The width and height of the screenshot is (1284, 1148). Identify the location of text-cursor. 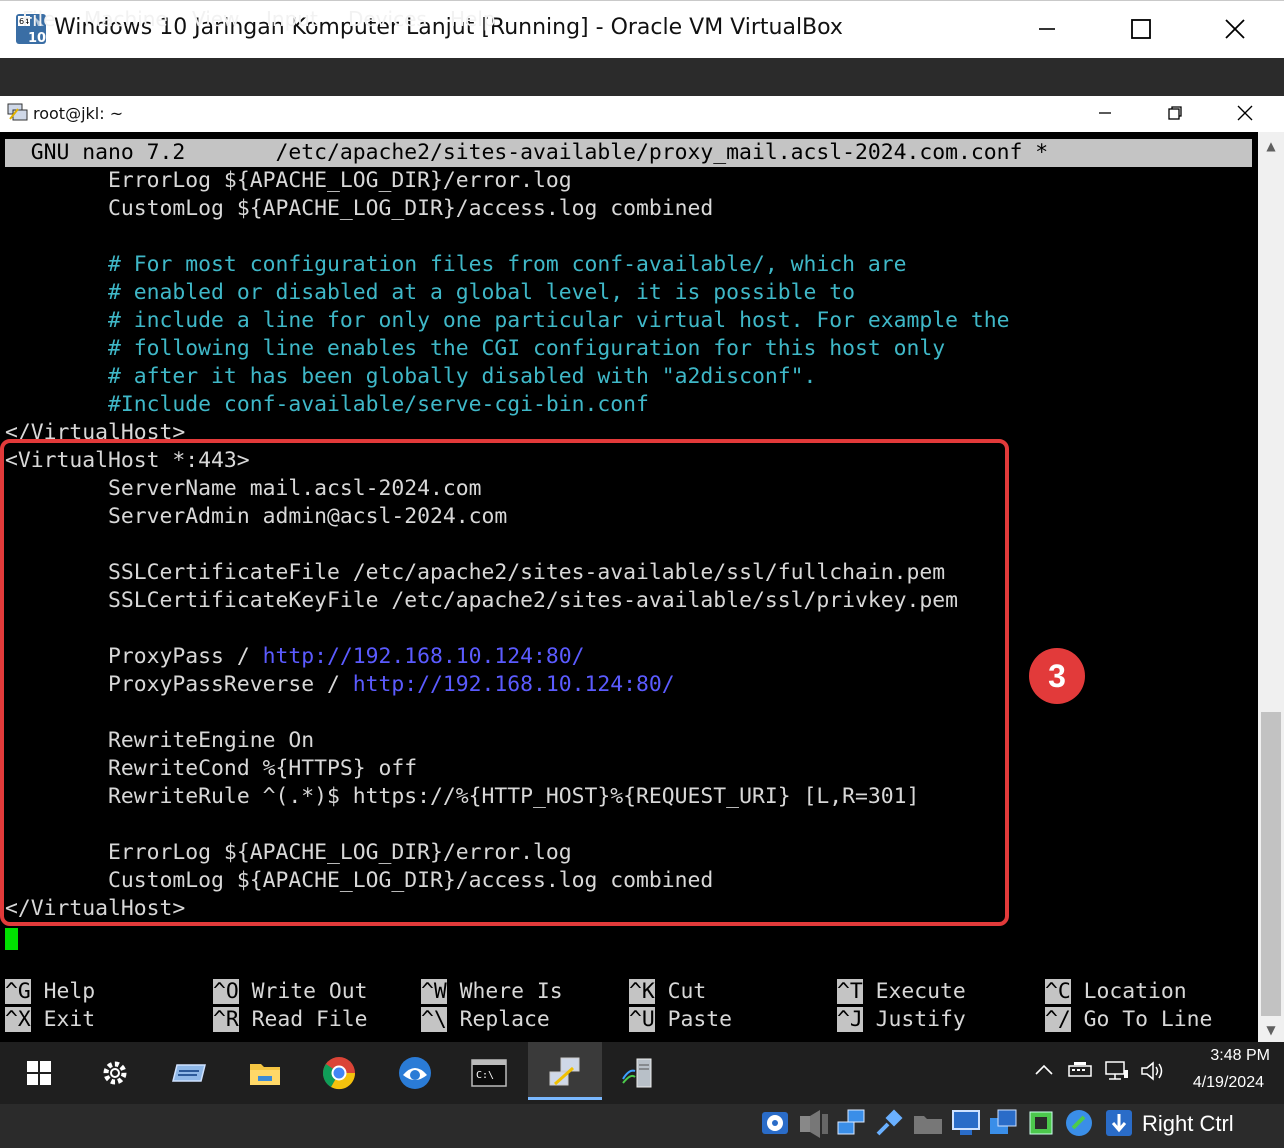
(11, 939).